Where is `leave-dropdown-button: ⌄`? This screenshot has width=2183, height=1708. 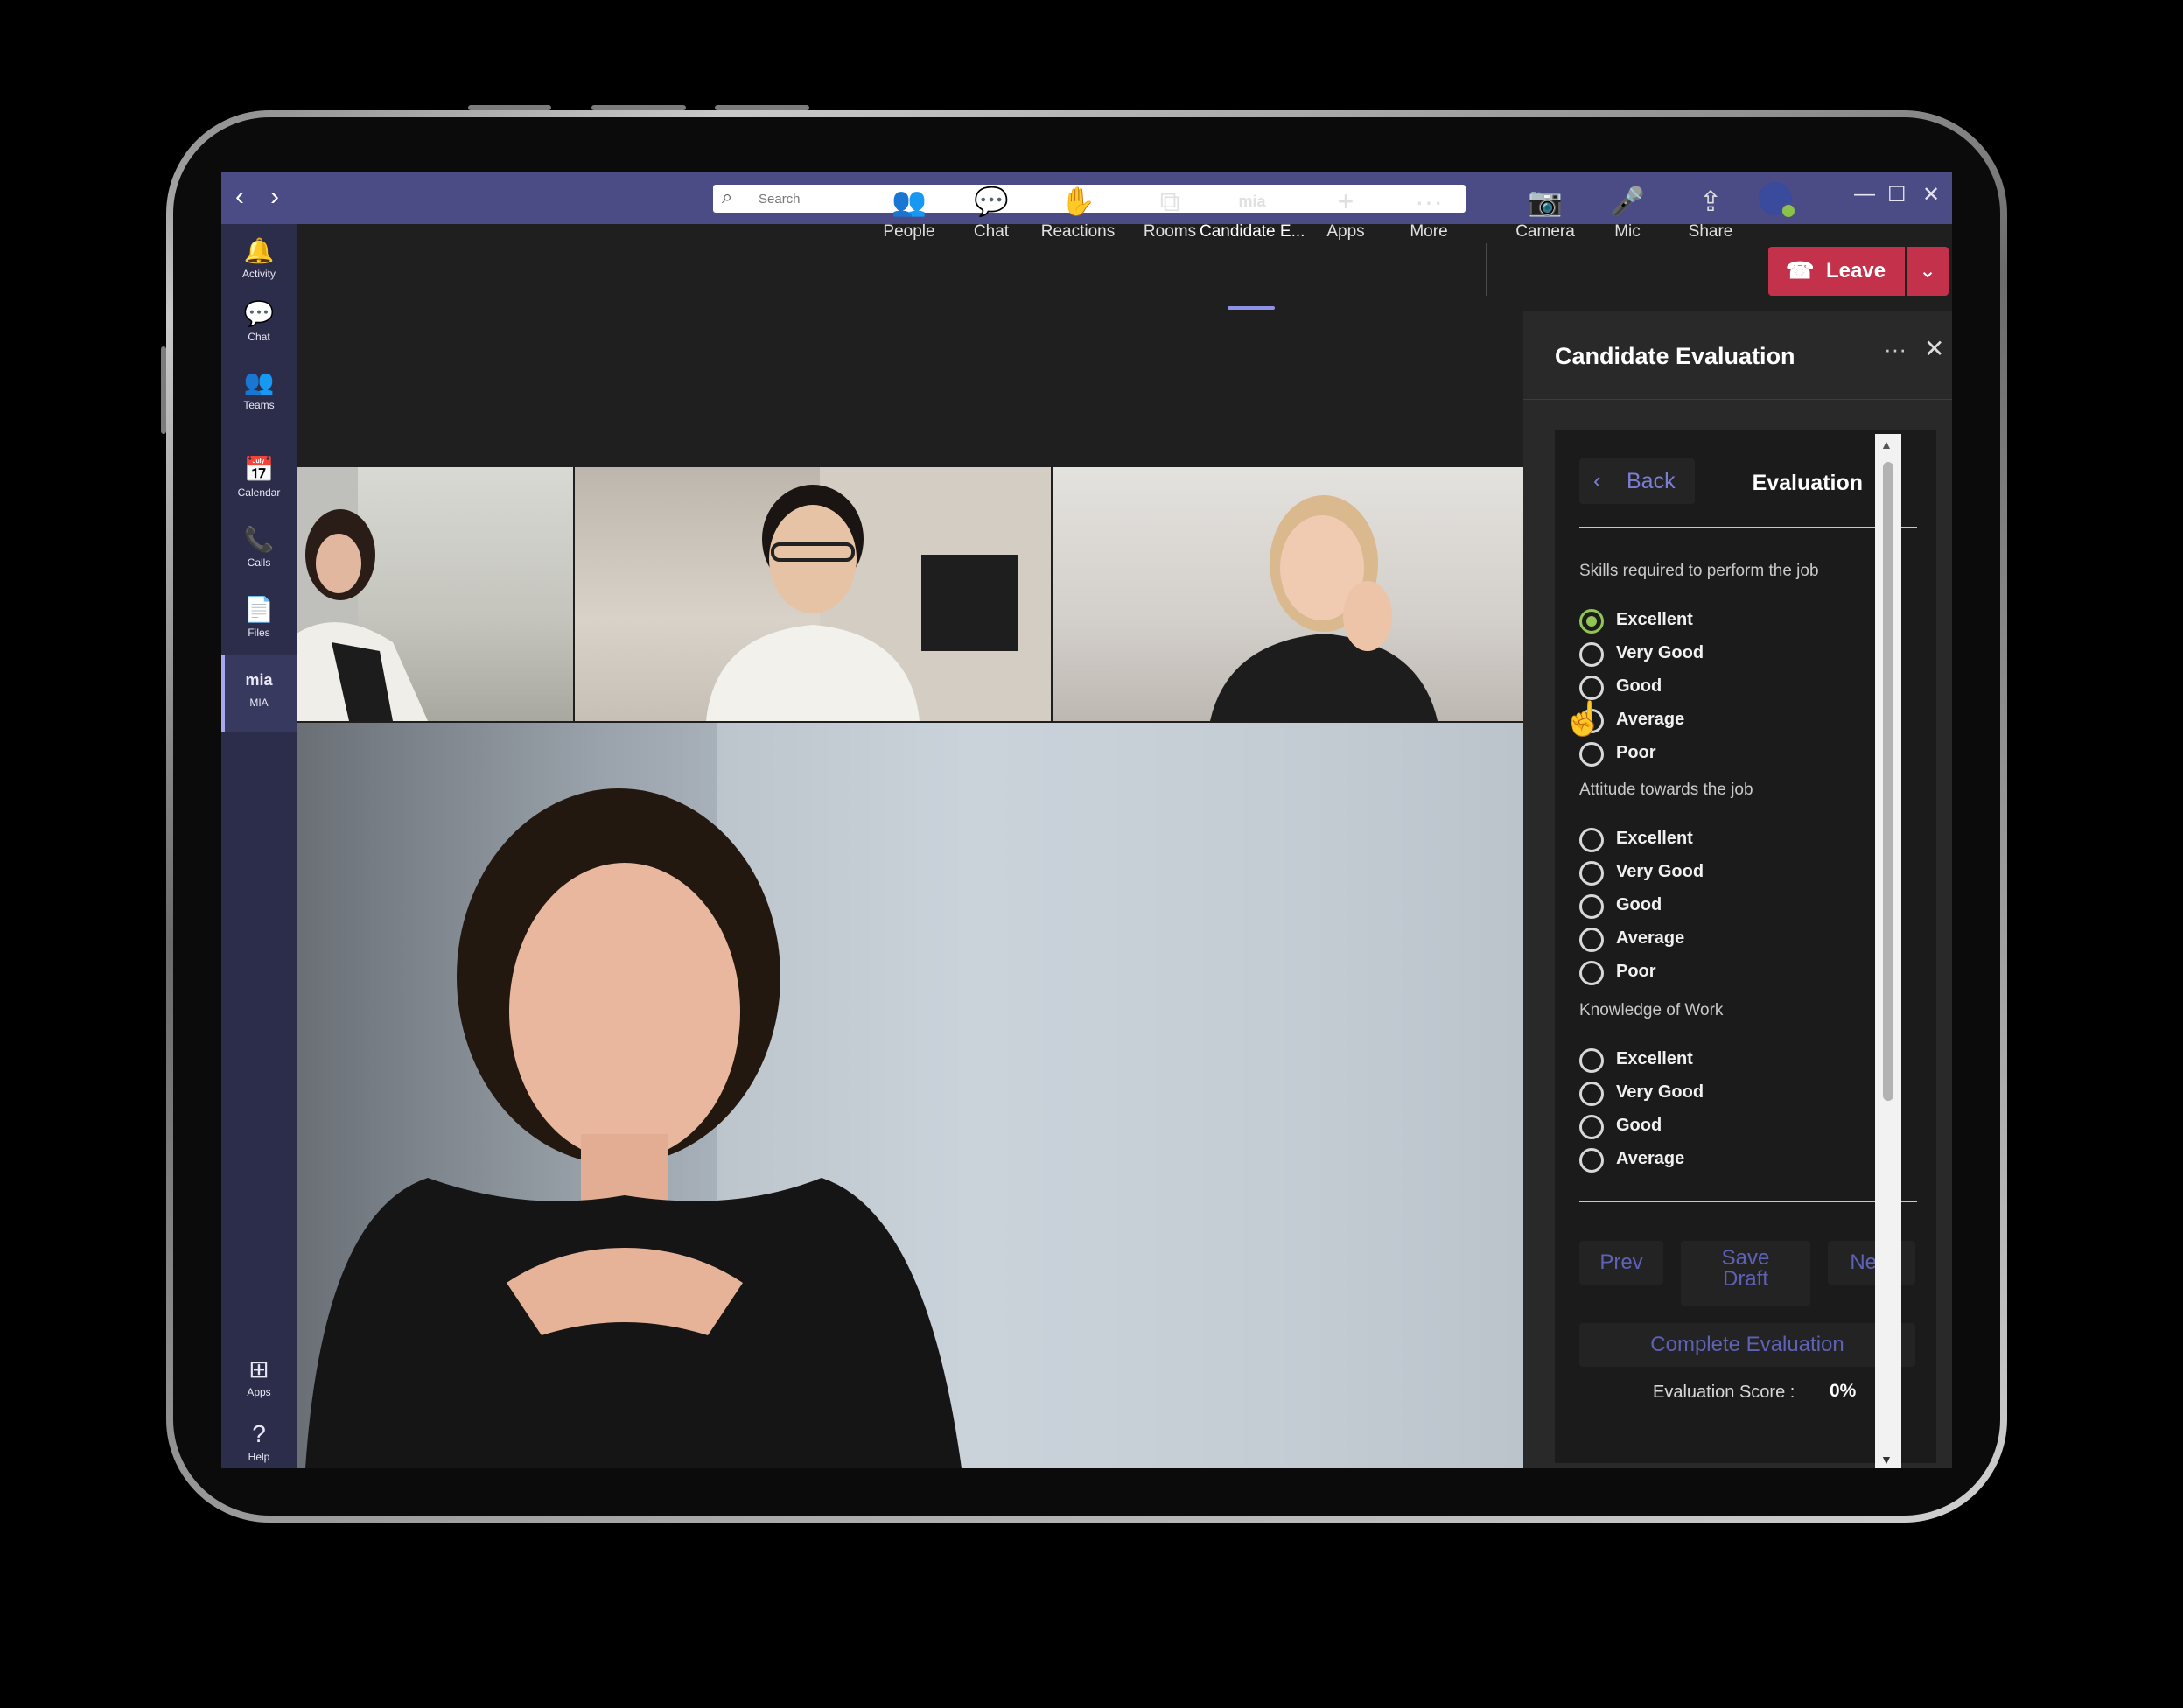
leave-dropdown-button: ⌄ is located at coordinates (1928, 271).